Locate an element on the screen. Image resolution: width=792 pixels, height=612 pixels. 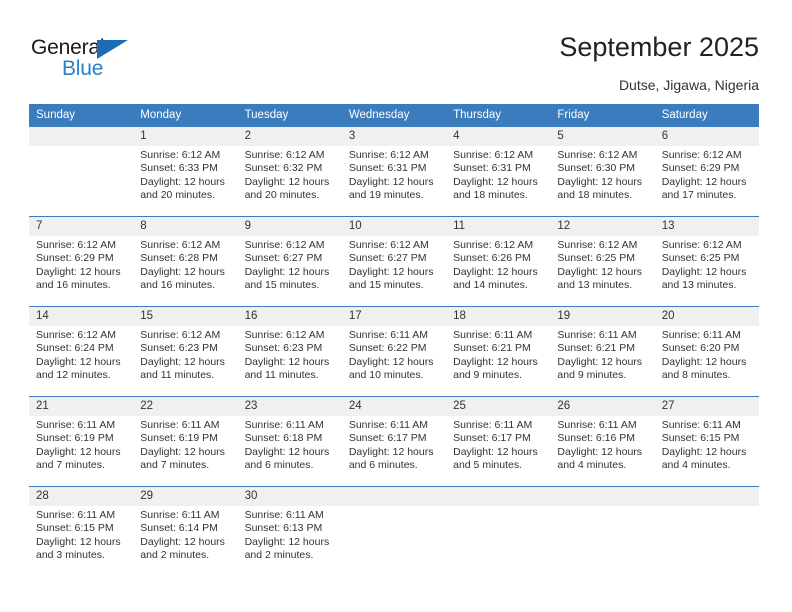
page-title: September 2025 is located at coordinates (659, 47).